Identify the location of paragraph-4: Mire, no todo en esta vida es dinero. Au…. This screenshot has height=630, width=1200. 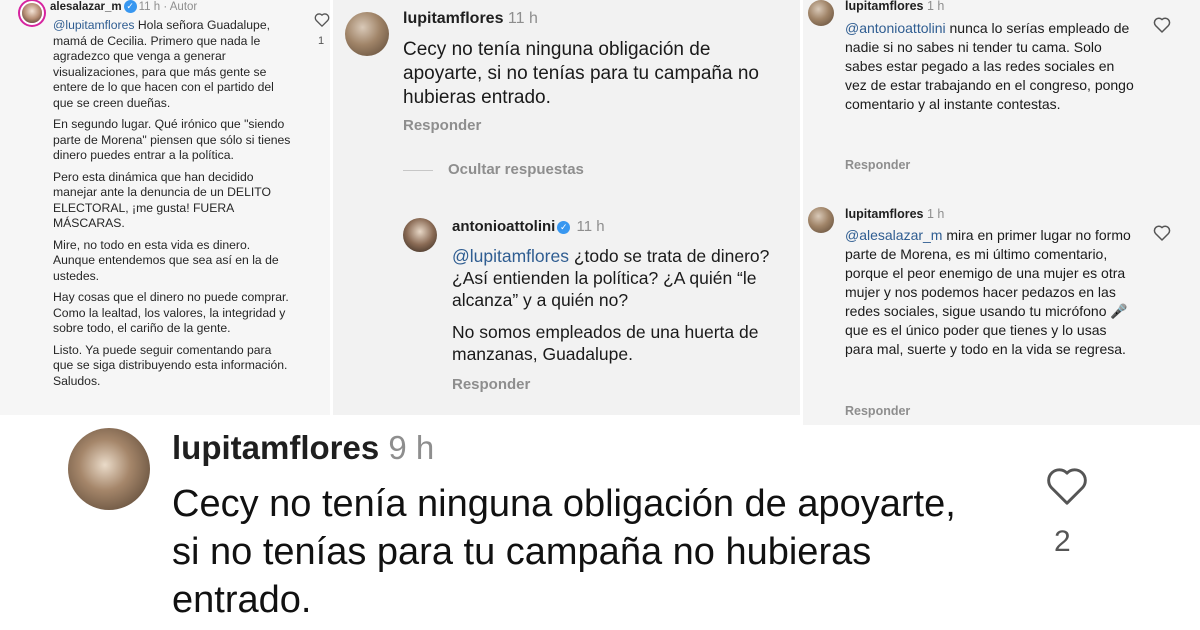
(166, 260).